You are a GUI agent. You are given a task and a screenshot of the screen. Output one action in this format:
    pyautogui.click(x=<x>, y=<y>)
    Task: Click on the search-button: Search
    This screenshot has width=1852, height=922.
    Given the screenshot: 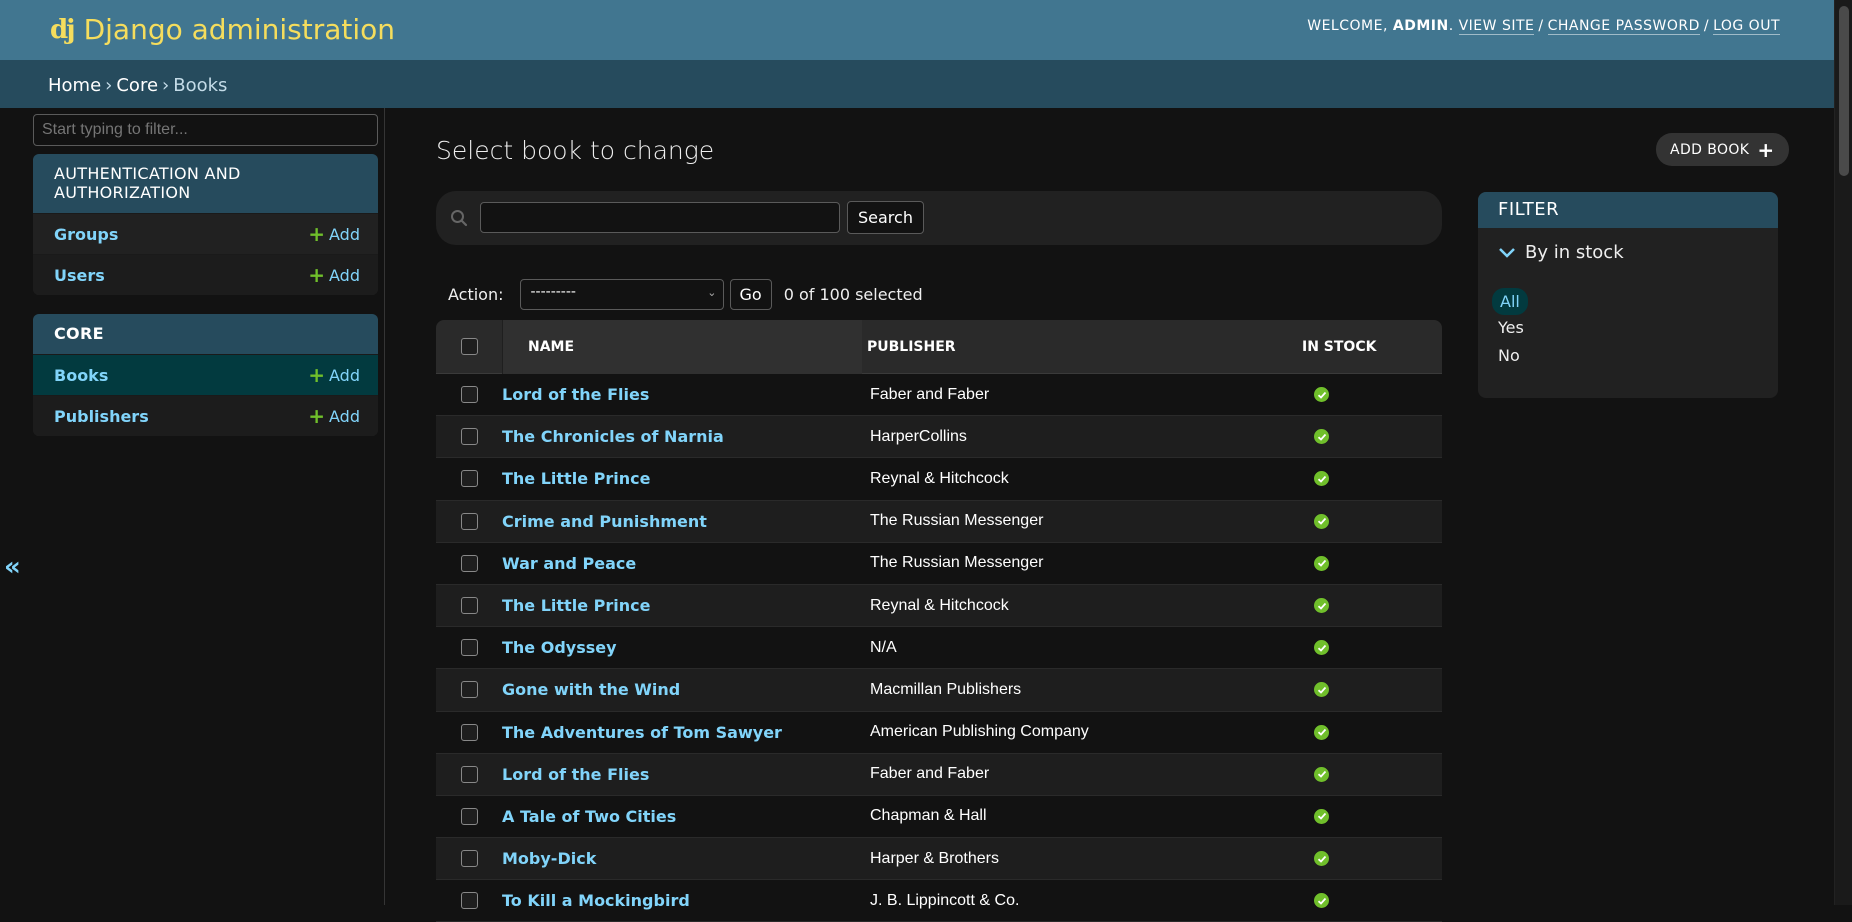 What is the action you would take?
    pyautogui.click(x=885, y=217)
    